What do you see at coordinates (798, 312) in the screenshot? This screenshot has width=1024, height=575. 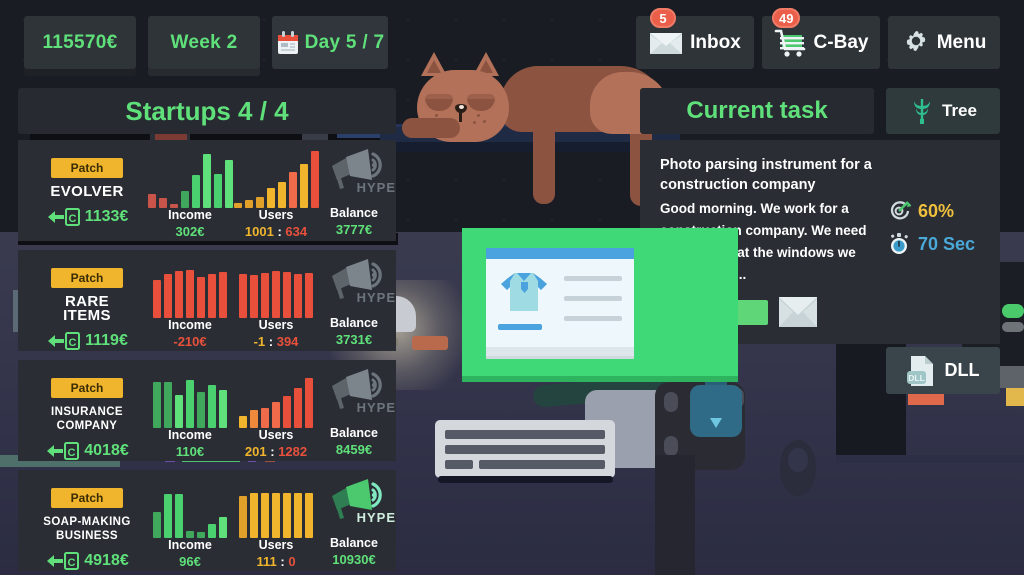 I see `task-mail-button` at bounding box center [798, 312].